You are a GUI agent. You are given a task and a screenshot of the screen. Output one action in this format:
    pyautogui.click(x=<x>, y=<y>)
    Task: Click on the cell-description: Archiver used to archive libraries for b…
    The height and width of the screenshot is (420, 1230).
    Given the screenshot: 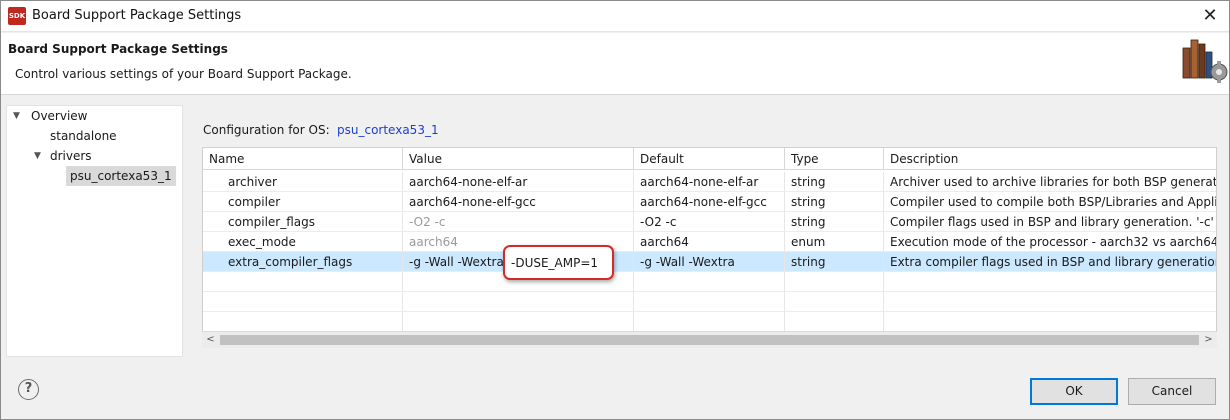 What is the action you would take?
    pyautogui.click(x=1050, y=182)
    